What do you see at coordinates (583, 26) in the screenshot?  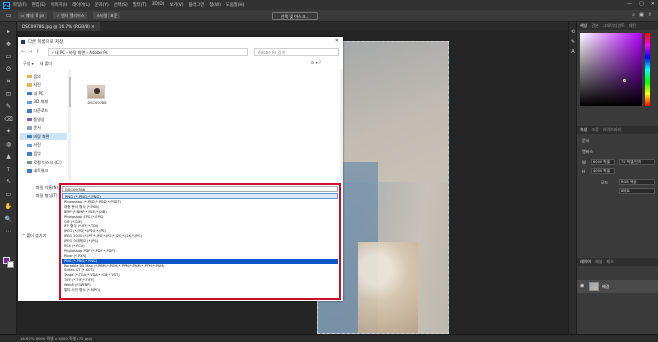 I see `tab-color: 색상` at bounding box center [583, 26].